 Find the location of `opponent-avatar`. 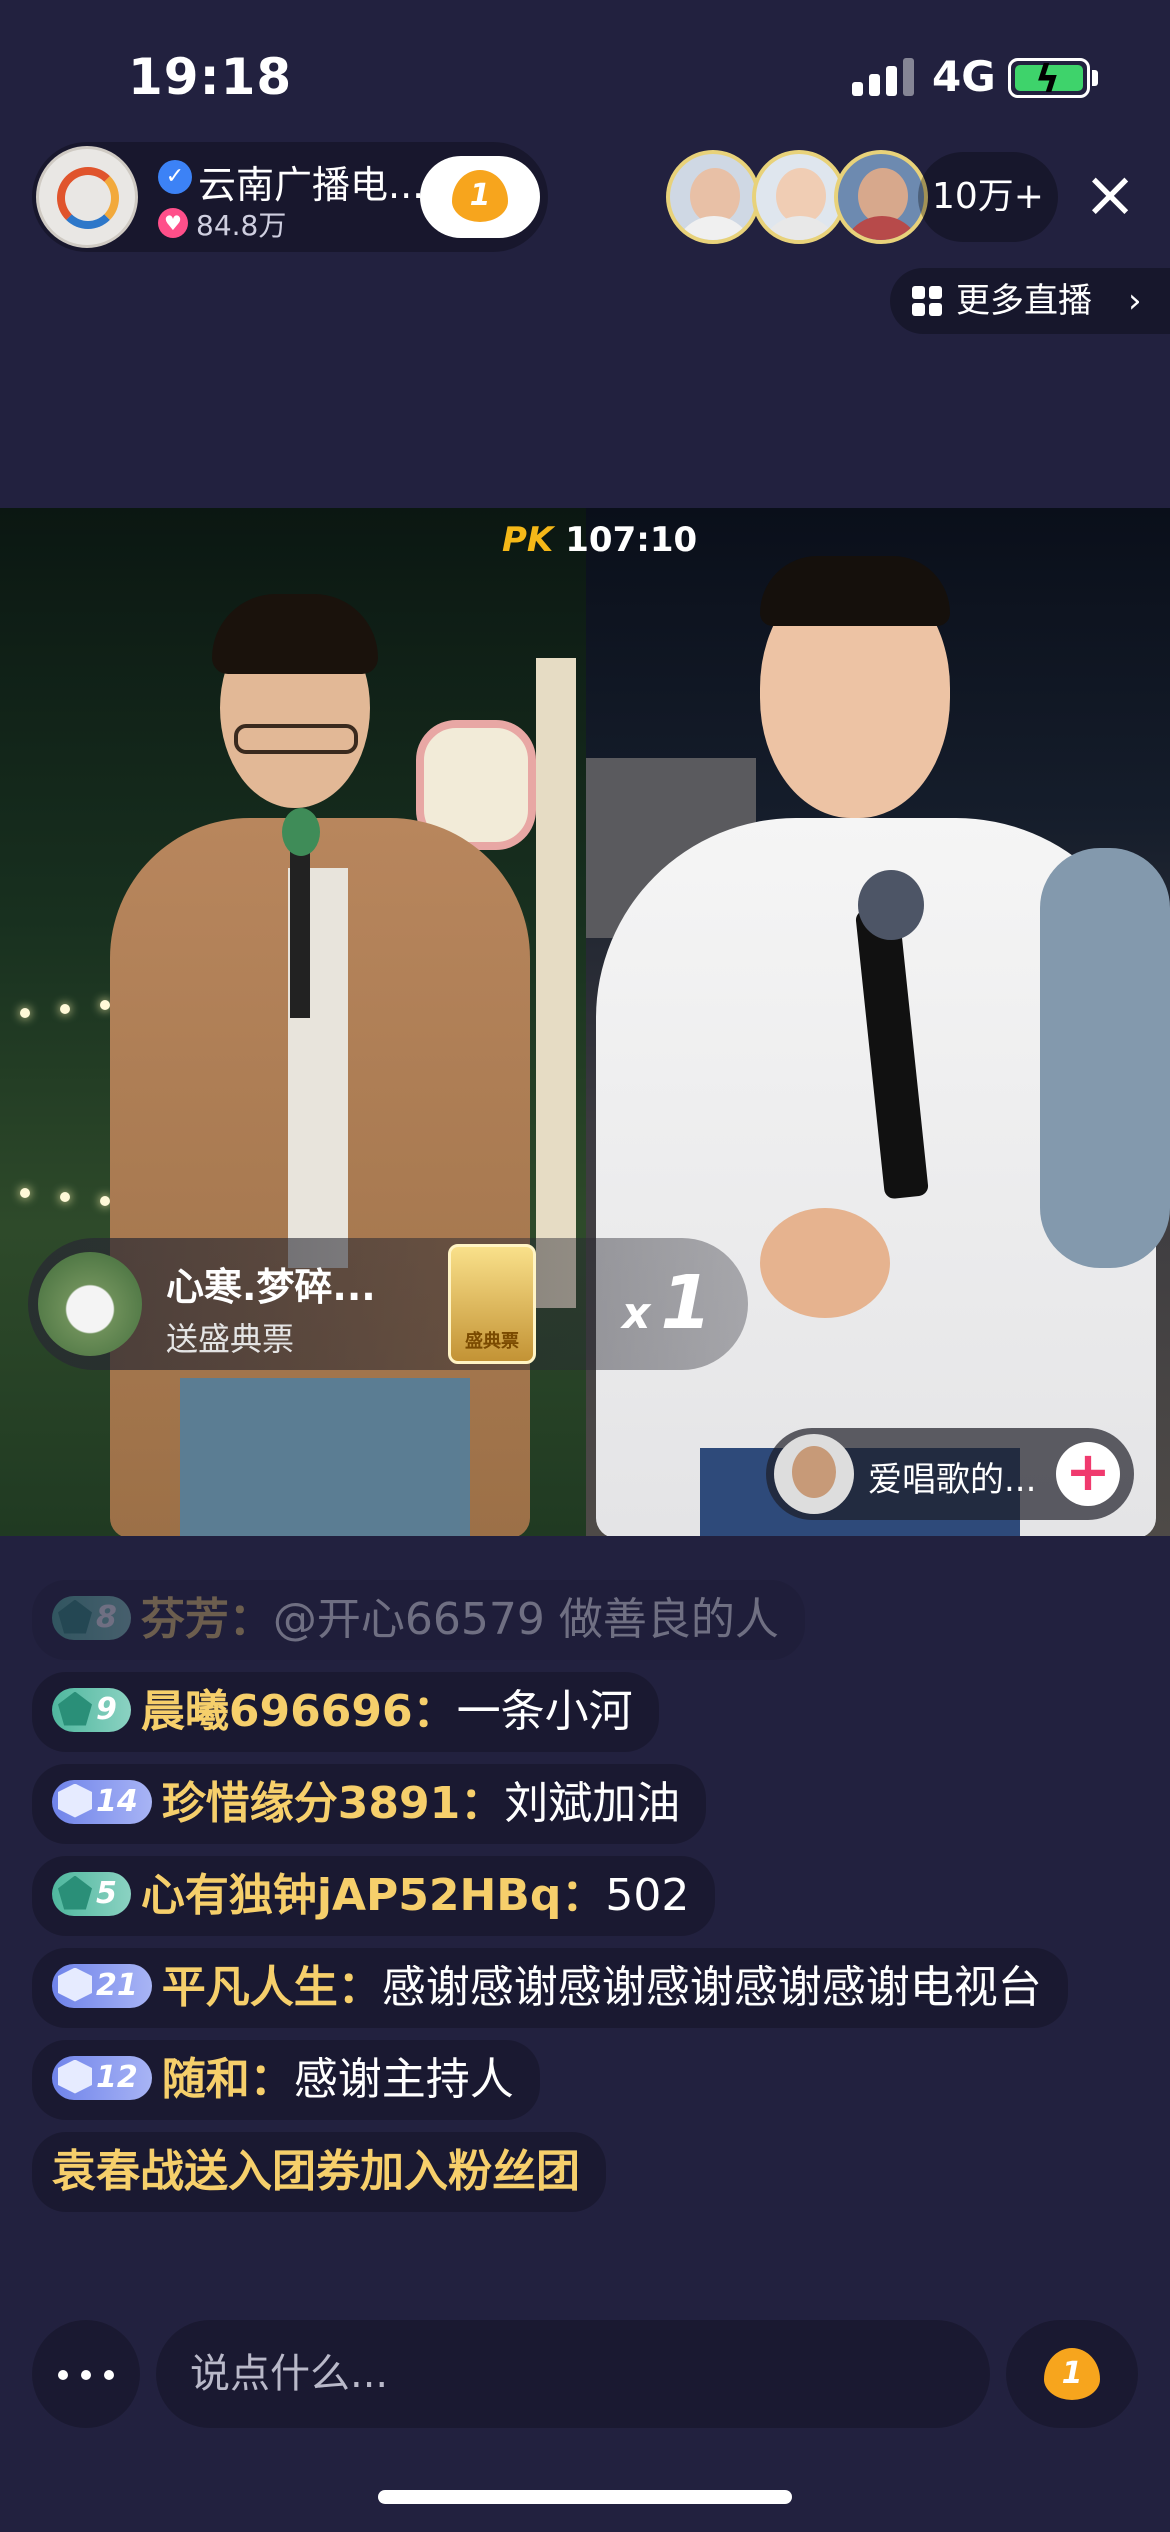

opponent-avatar is located at coordinates (814, 1474).